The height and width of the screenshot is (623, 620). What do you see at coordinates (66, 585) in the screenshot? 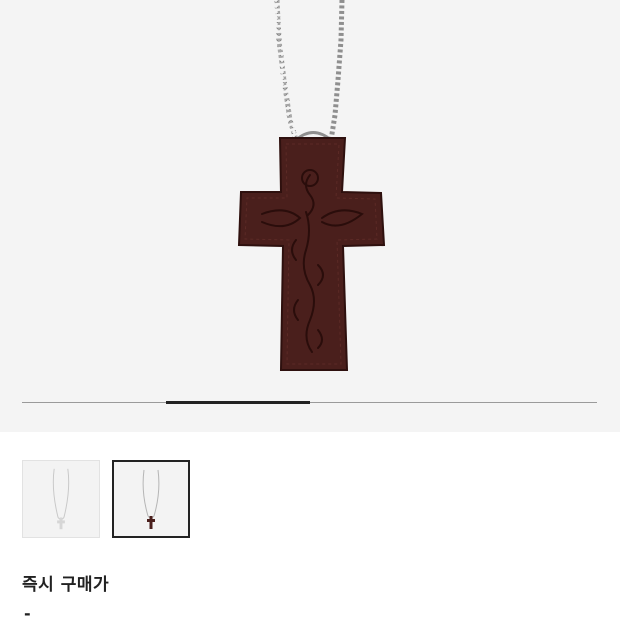
I see `instant-buy-price-label: 즉시 구매가` at bounding box center [66, 585].